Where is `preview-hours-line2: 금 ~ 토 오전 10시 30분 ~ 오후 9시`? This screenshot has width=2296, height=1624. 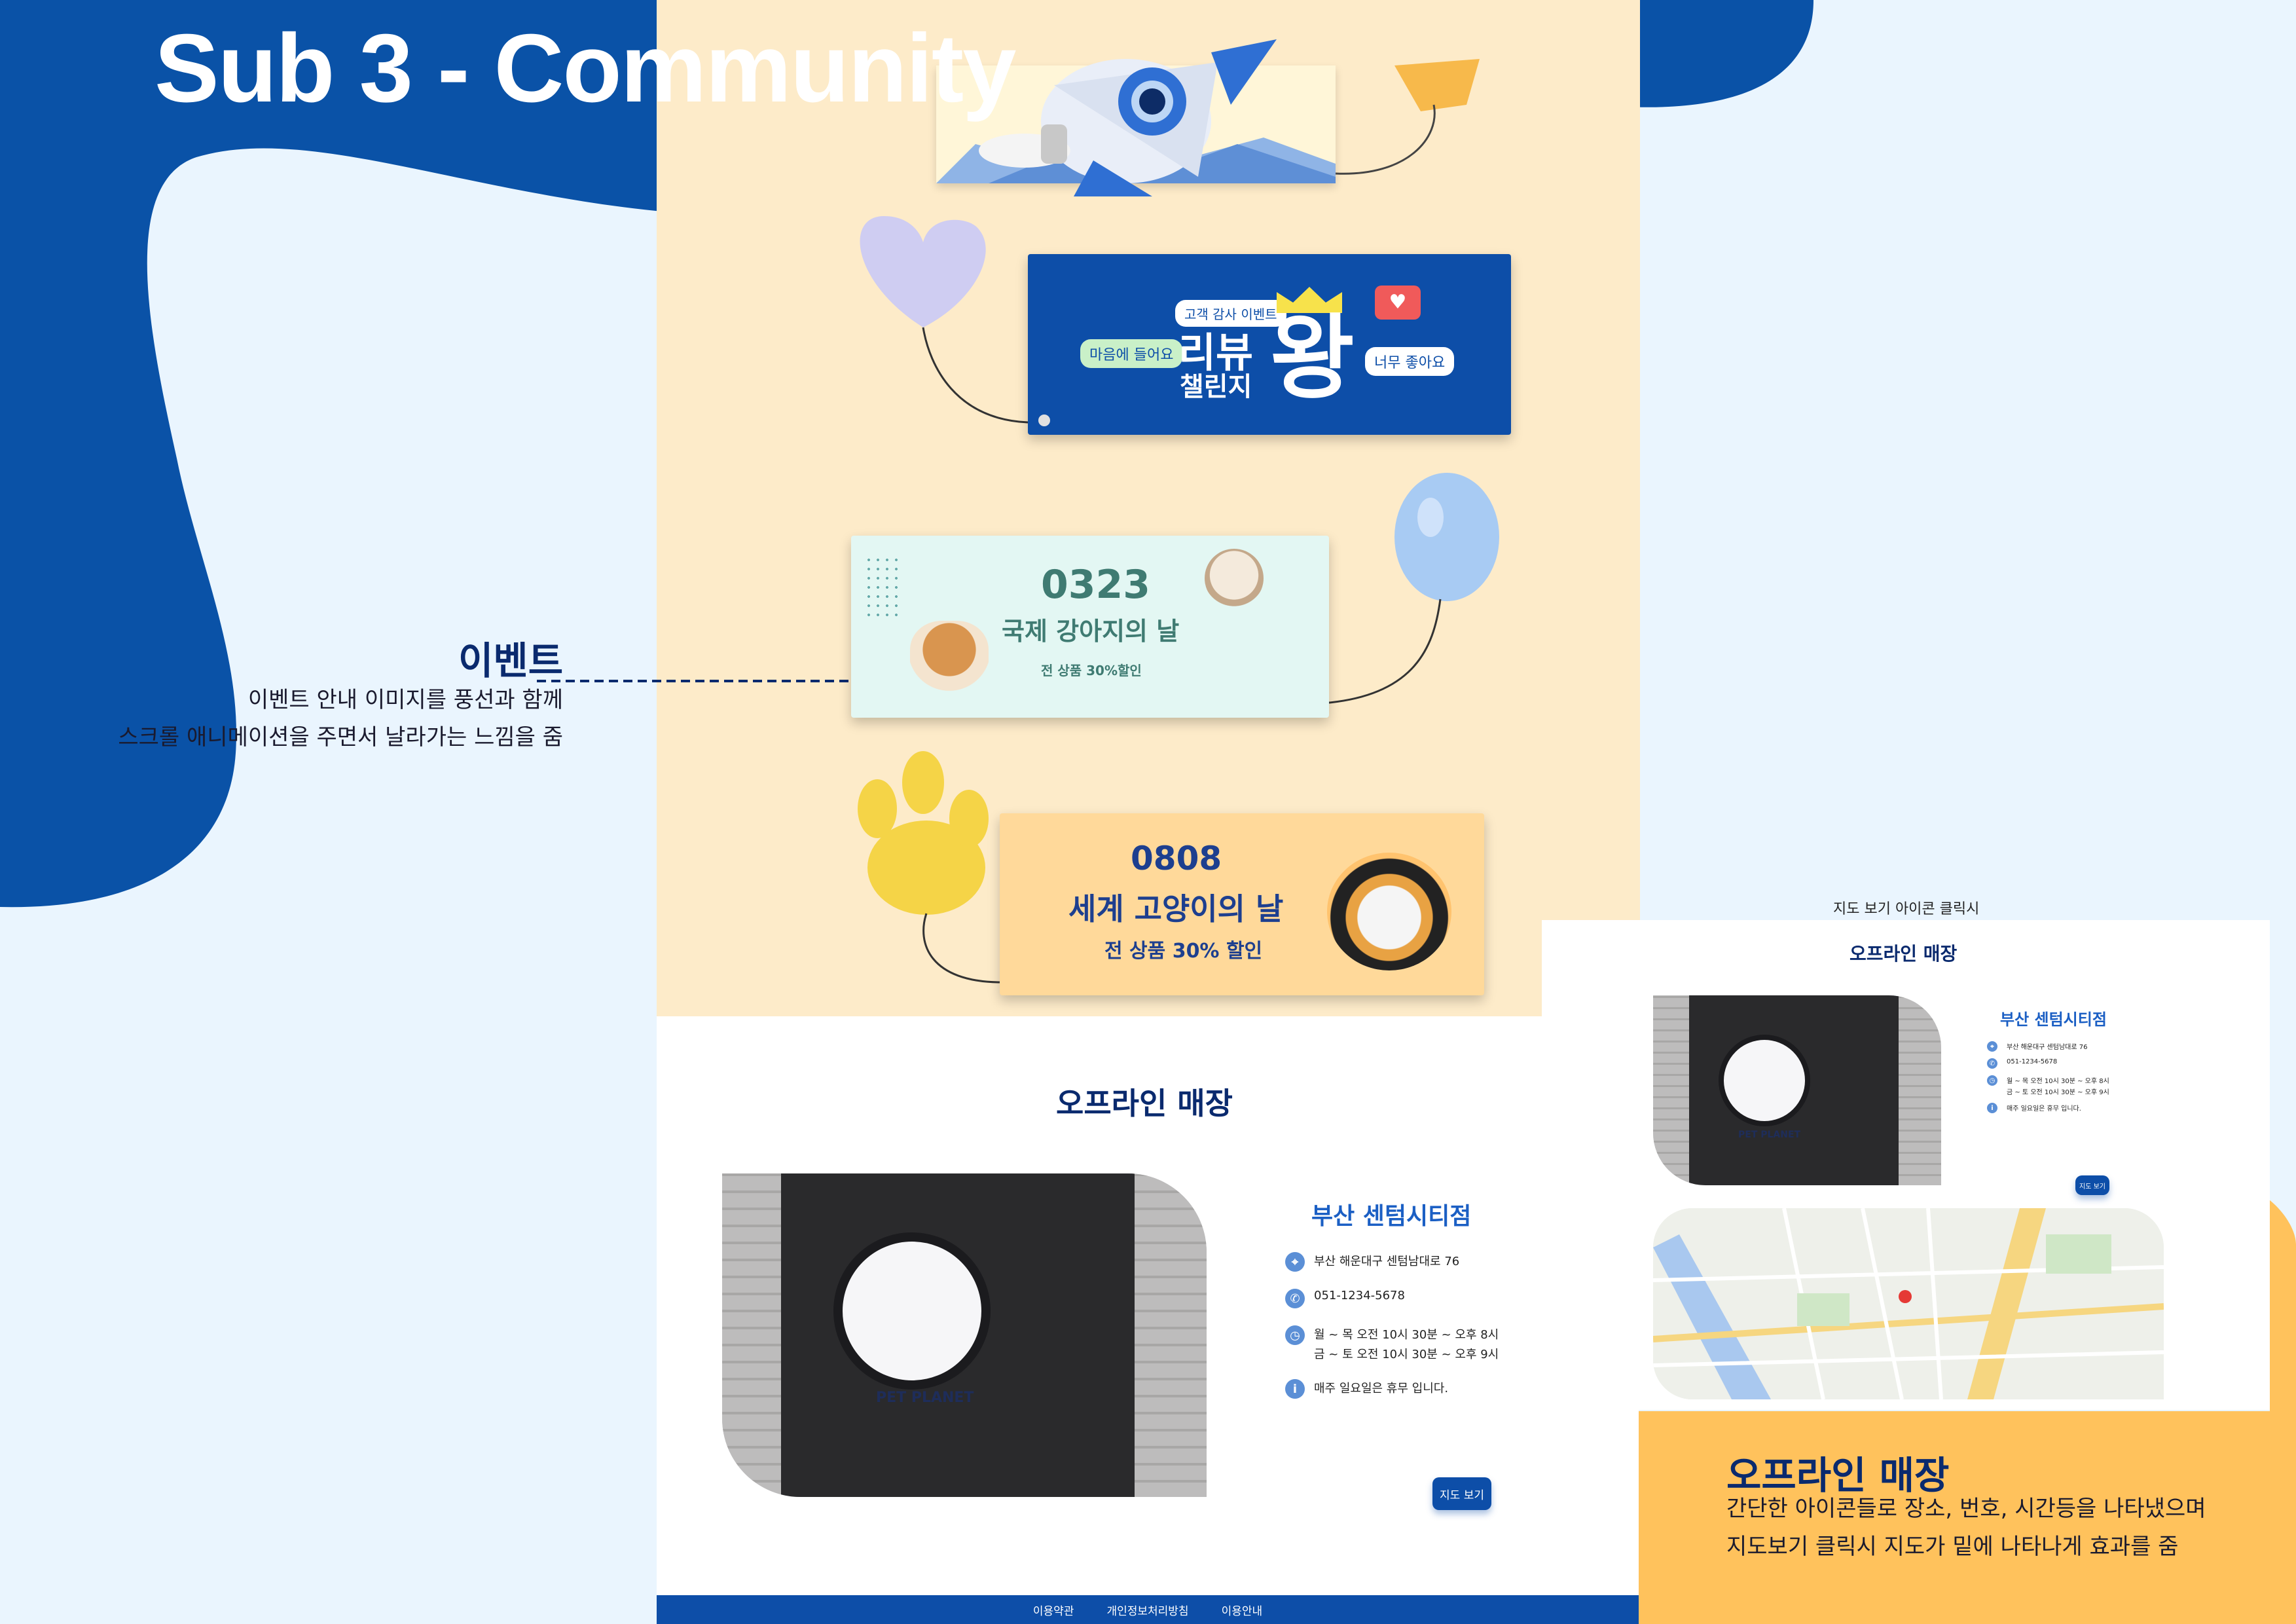
preview-hours-line2: 금 ~ 토 오전 10시 30분 ~ 오후 9시 is located at coordinates (2058, 1092).